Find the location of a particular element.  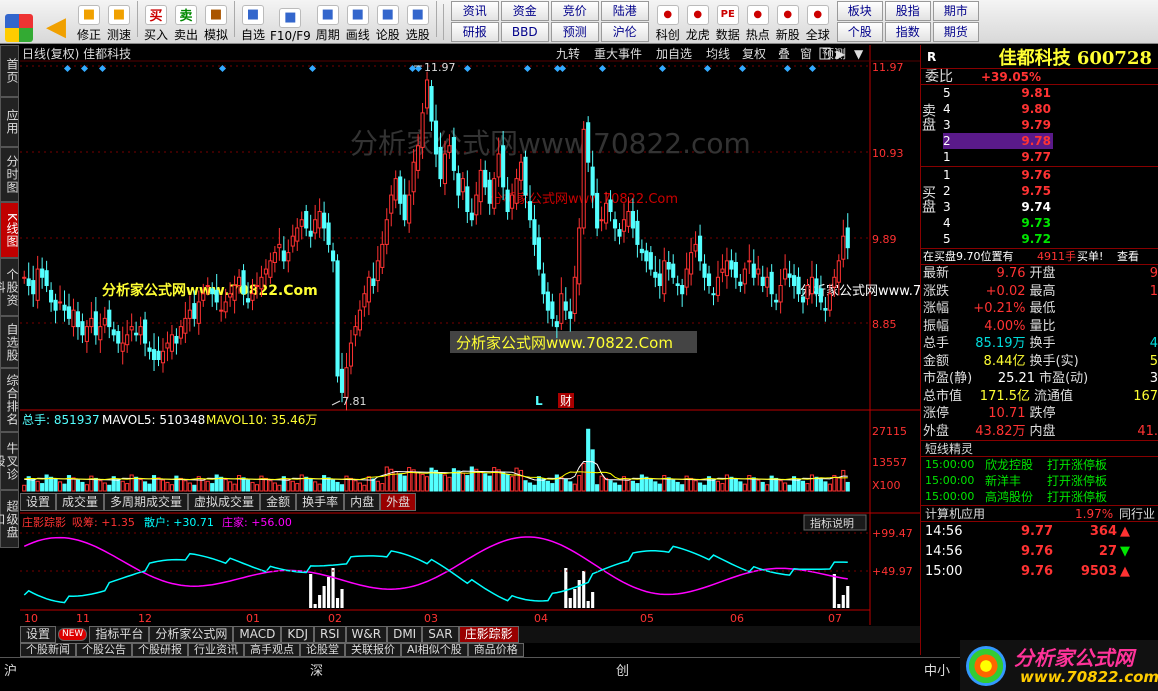

toolbar-button-6: ■ F10/F9 is located at coordinates (290, 22).